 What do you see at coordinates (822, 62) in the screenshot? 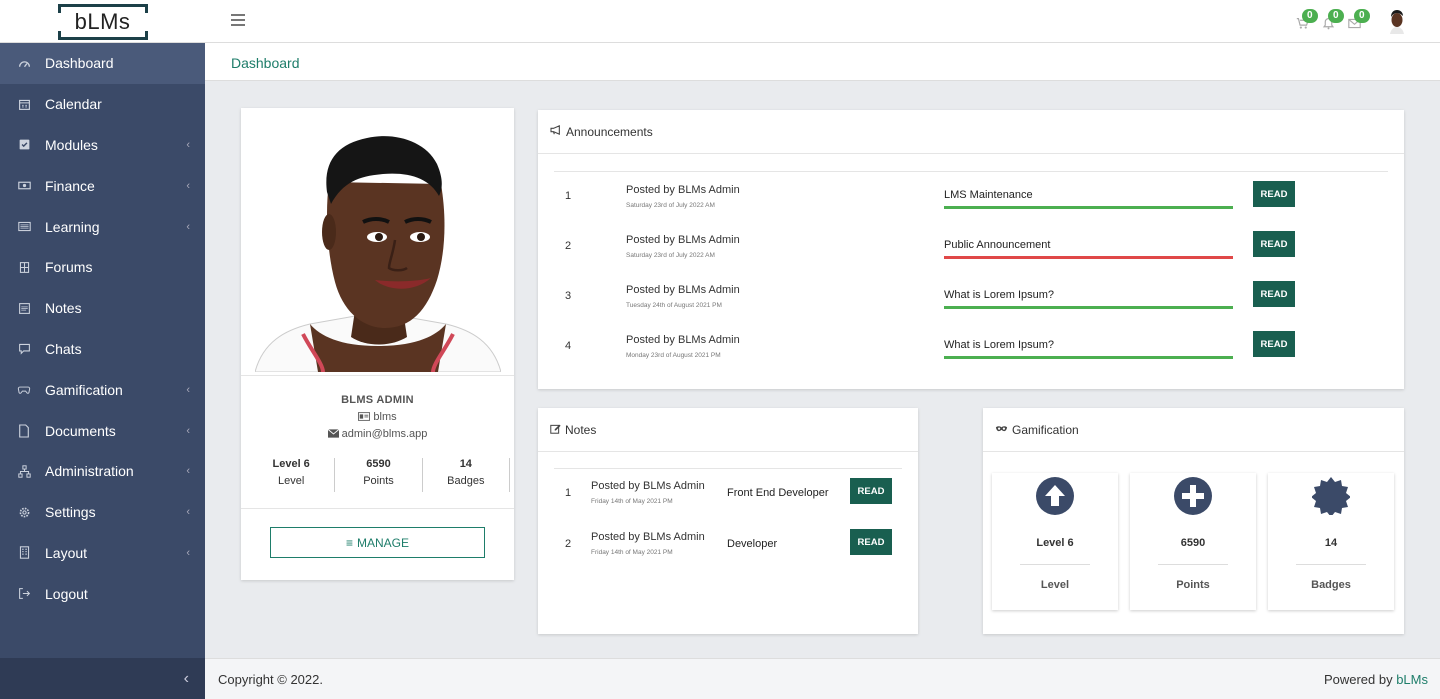
I see `breadcrumb-bar: Dashboard` at bounding box center [822, 62].